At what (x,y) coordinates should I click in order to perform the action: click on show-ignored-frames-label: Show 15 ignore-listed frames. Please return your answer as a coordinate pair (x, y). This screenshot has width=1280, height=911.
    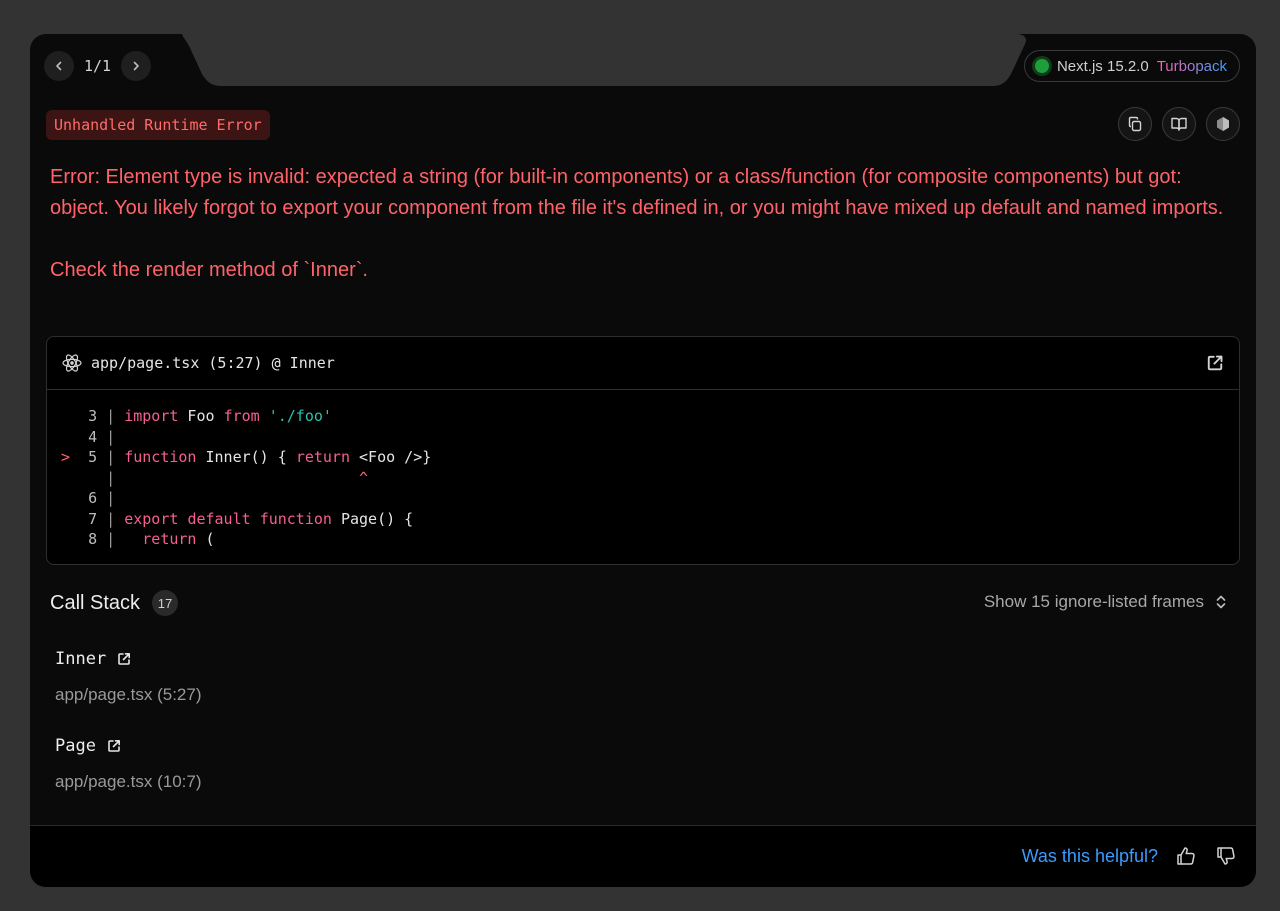
    Looking at the image, I should click on (1093, 601).